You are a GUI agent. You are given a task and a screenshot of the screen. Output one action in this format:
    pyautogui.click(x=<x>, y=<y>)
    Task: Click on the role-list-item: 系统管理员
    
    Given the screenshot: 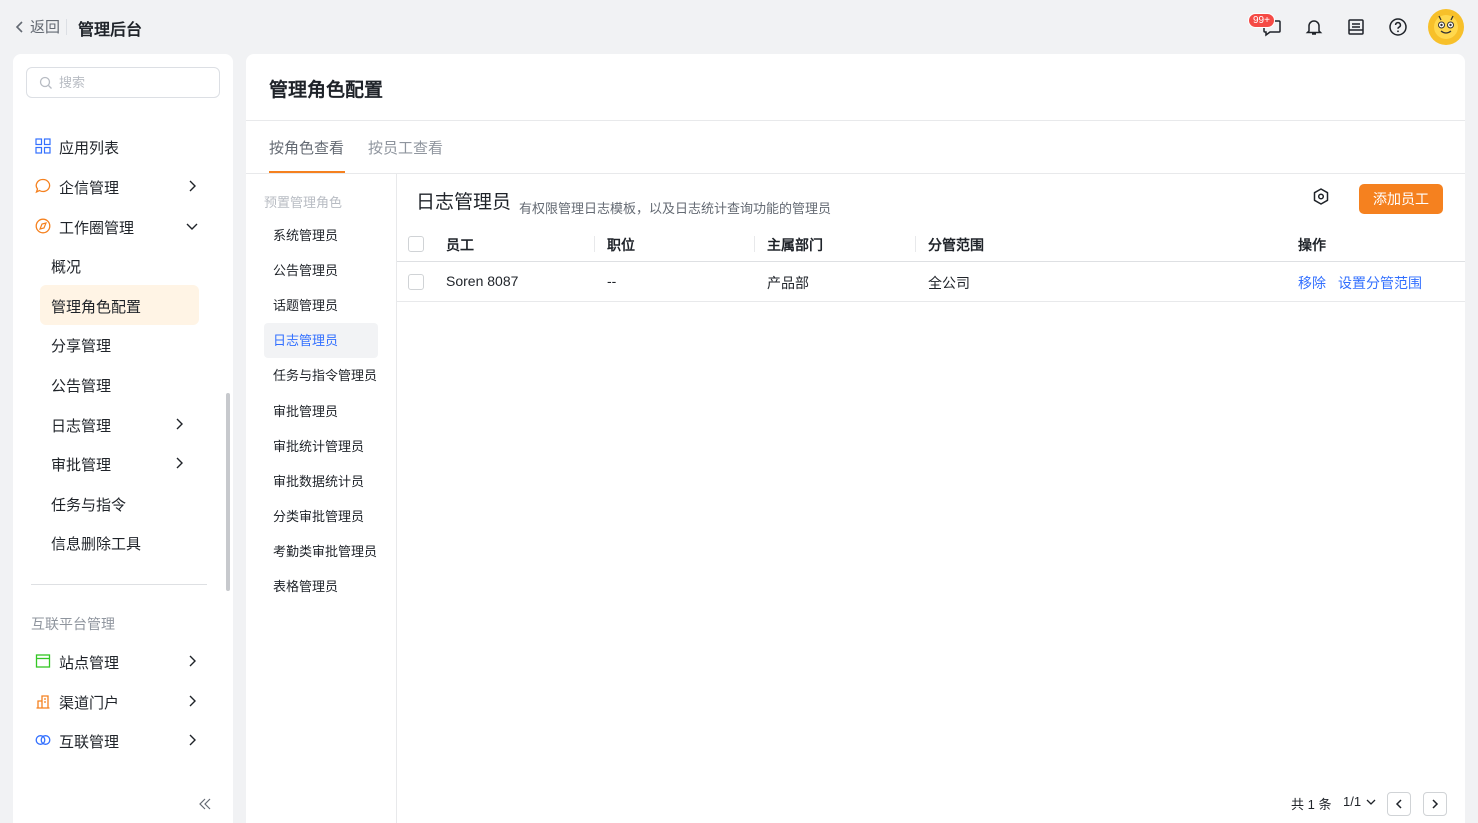 What is the action you would take?
    pyautogui.click(x=321, y=235)
    